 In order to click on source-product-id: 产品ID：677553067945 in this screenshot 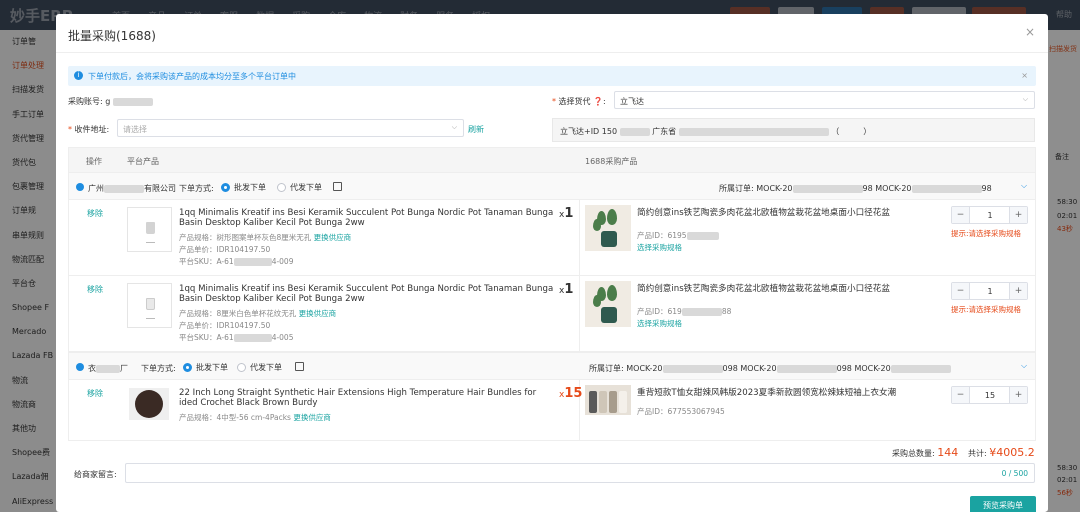, I will do `click(681, 411)`.